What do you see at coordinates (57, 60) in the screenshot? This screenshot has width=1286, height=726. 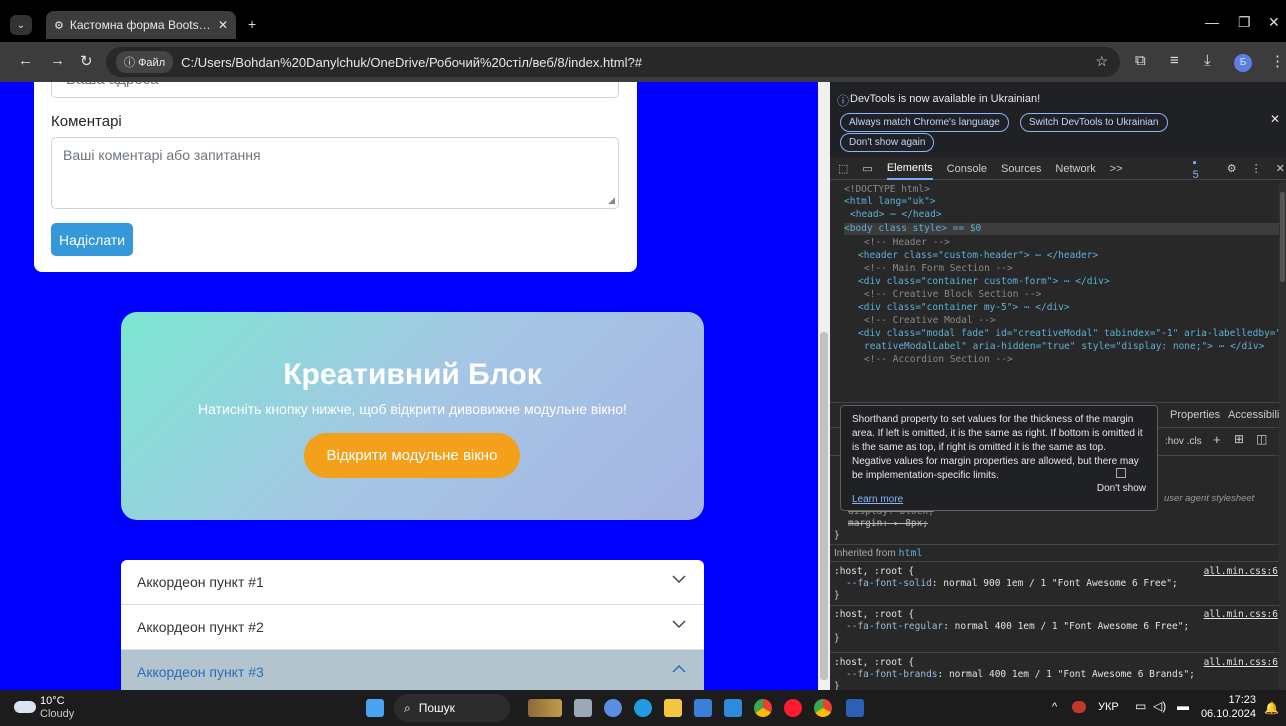 I see `forward-icon: →` at bounding box center [57, 60].